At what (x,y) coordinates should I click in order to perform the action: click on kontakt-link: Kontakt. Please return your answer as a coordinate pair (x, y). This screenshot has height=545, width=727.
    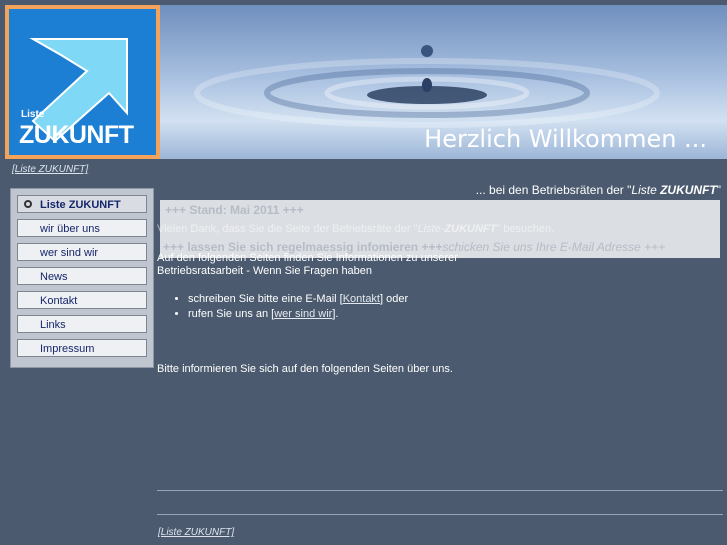
    Looking at the image, I should click on (361, 299).